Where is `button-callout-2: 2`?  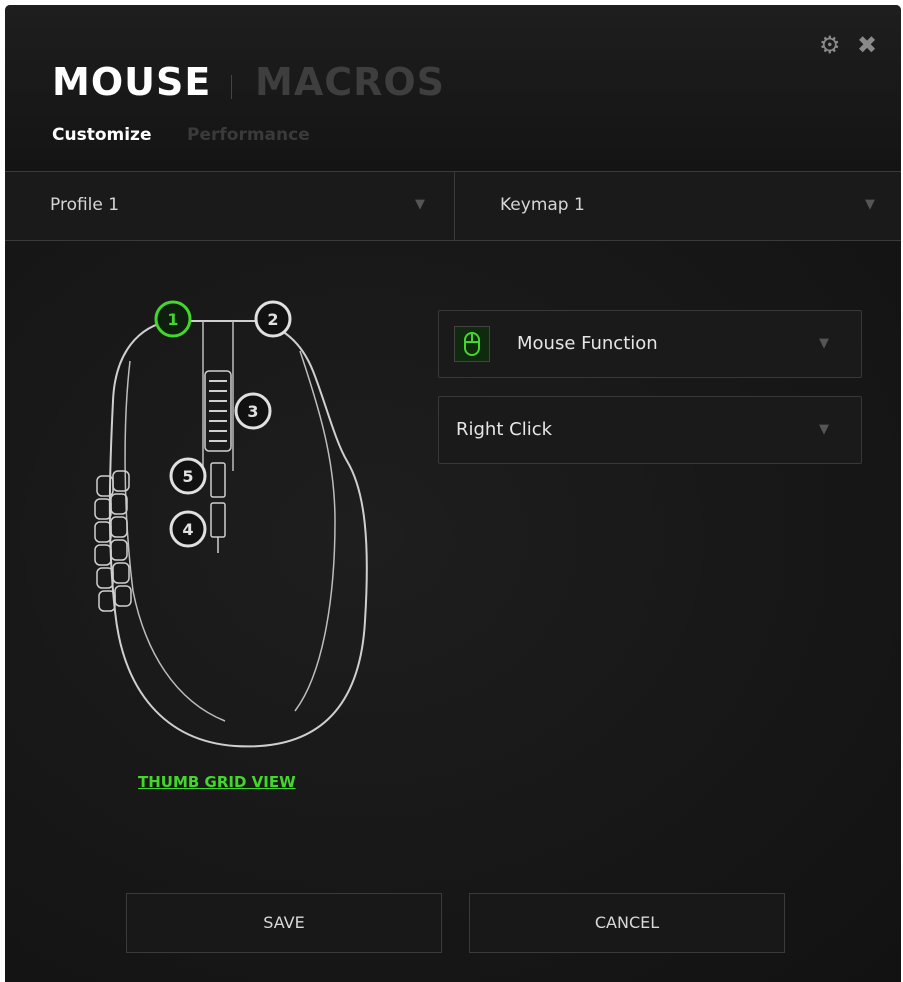
button-callout-2: 2 is located at coordinates (273, 319).